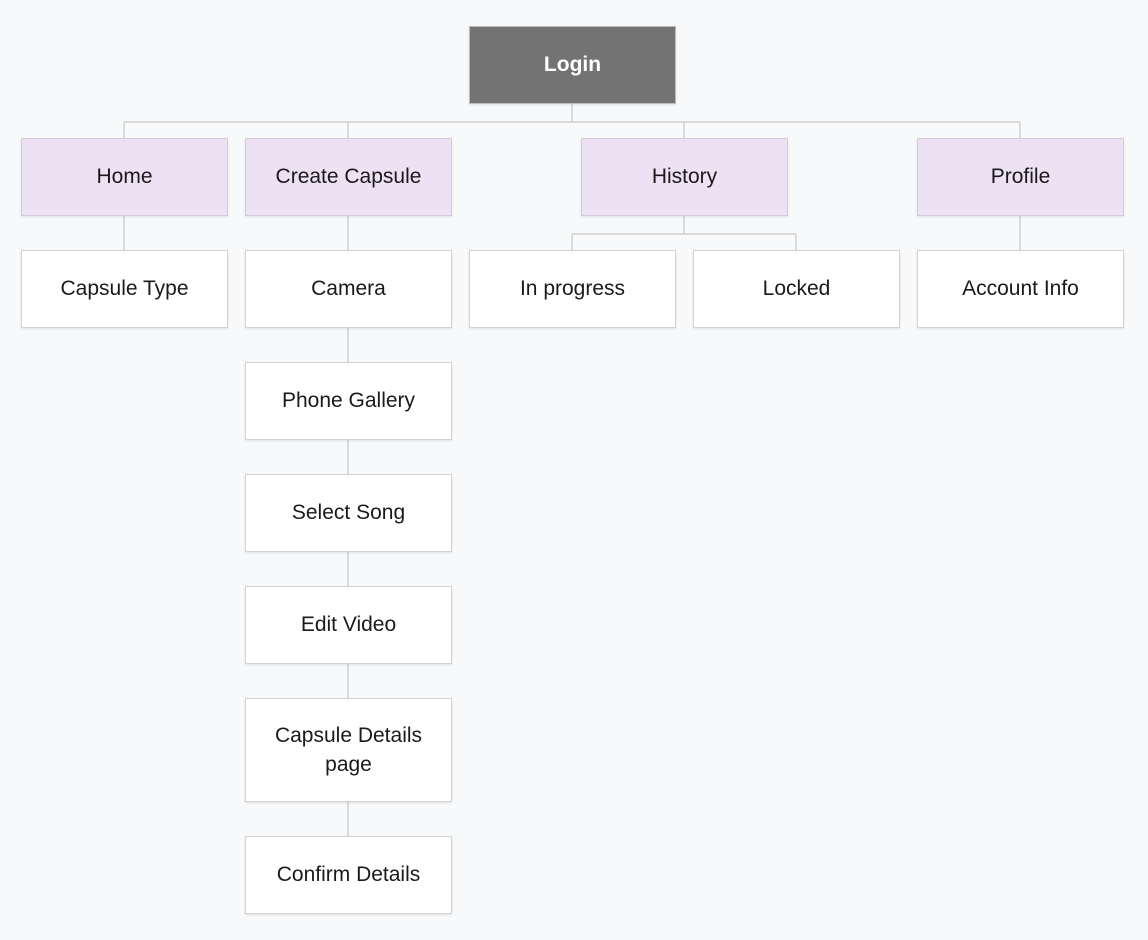  Describe the element at coordinates (348, 289) in the screenshot. I see `camera-node: Camera` at that location.